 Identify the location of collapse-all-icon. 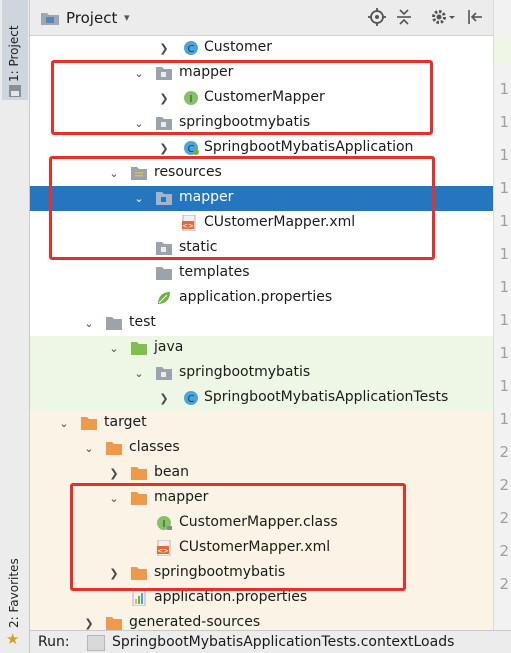
(404, 17).